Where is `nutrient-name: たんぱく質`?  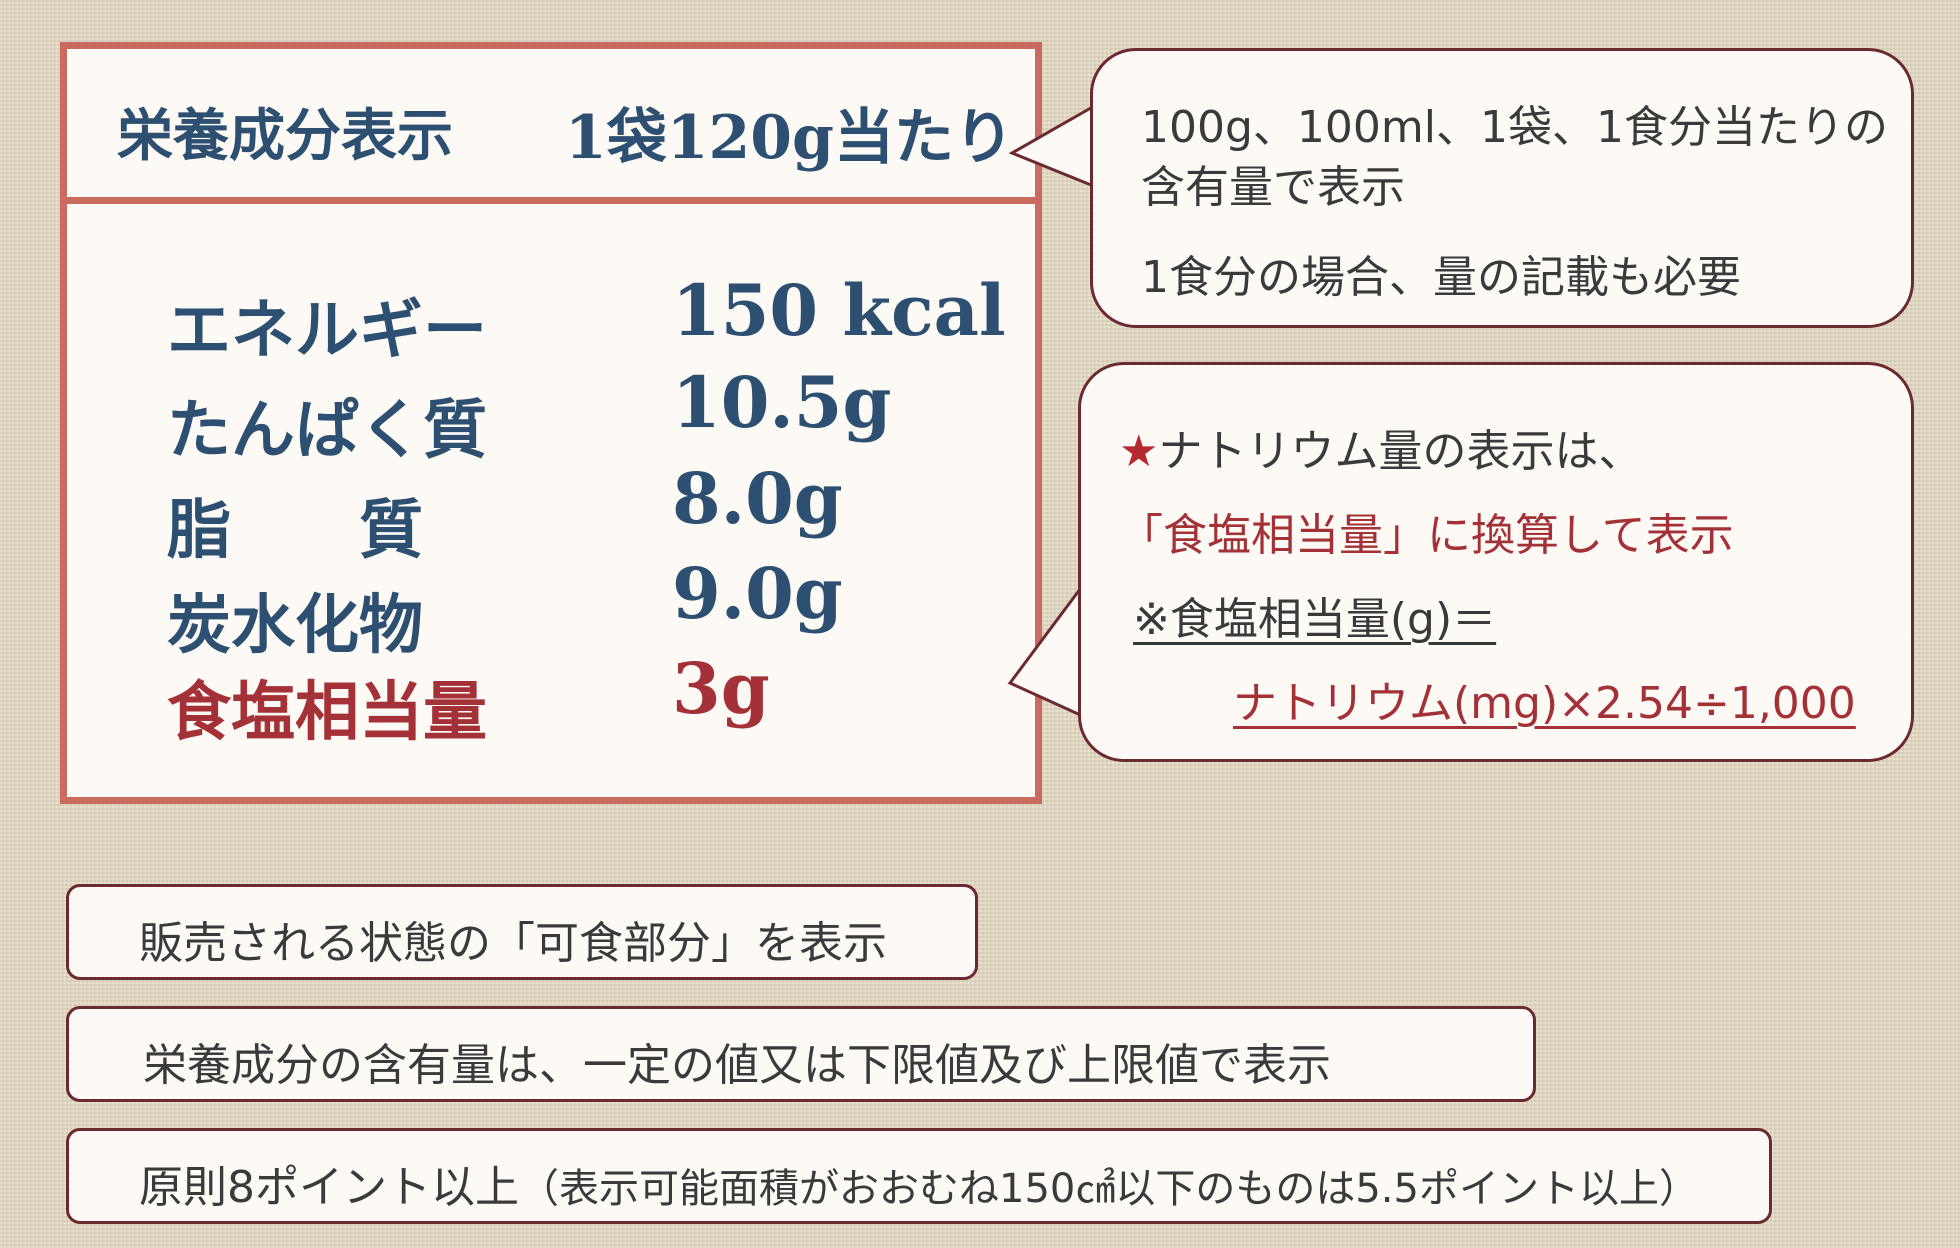 nutrient-name: たんぱく質 is located at coordinates (327, 431).